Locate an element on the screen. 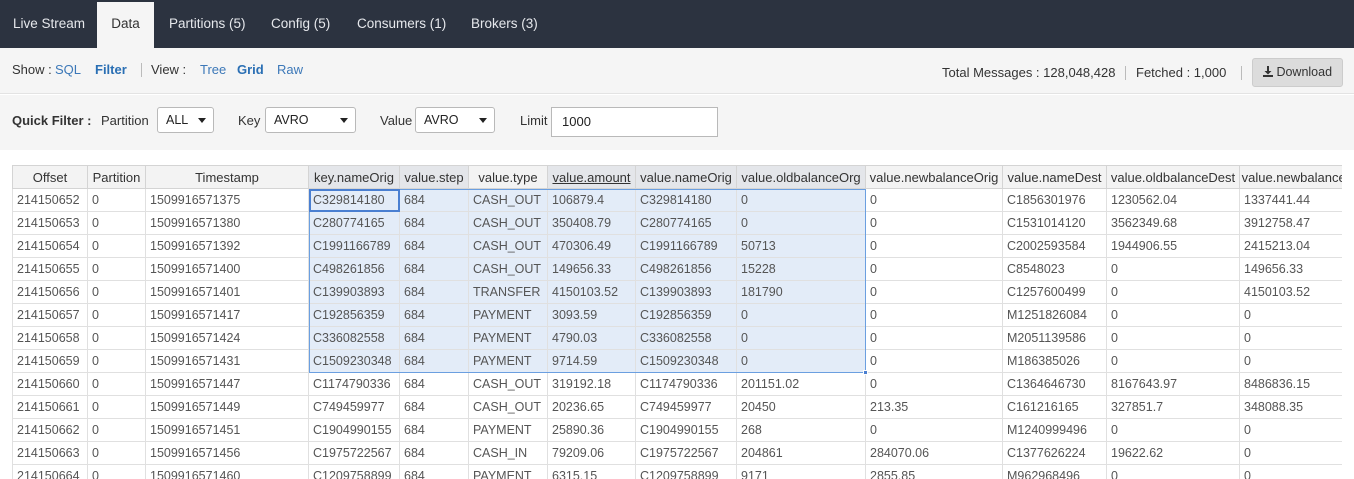 The height and width of the screenshot is (479, 1354). grid-cell: 181790 is located at coordinates (801, 292).